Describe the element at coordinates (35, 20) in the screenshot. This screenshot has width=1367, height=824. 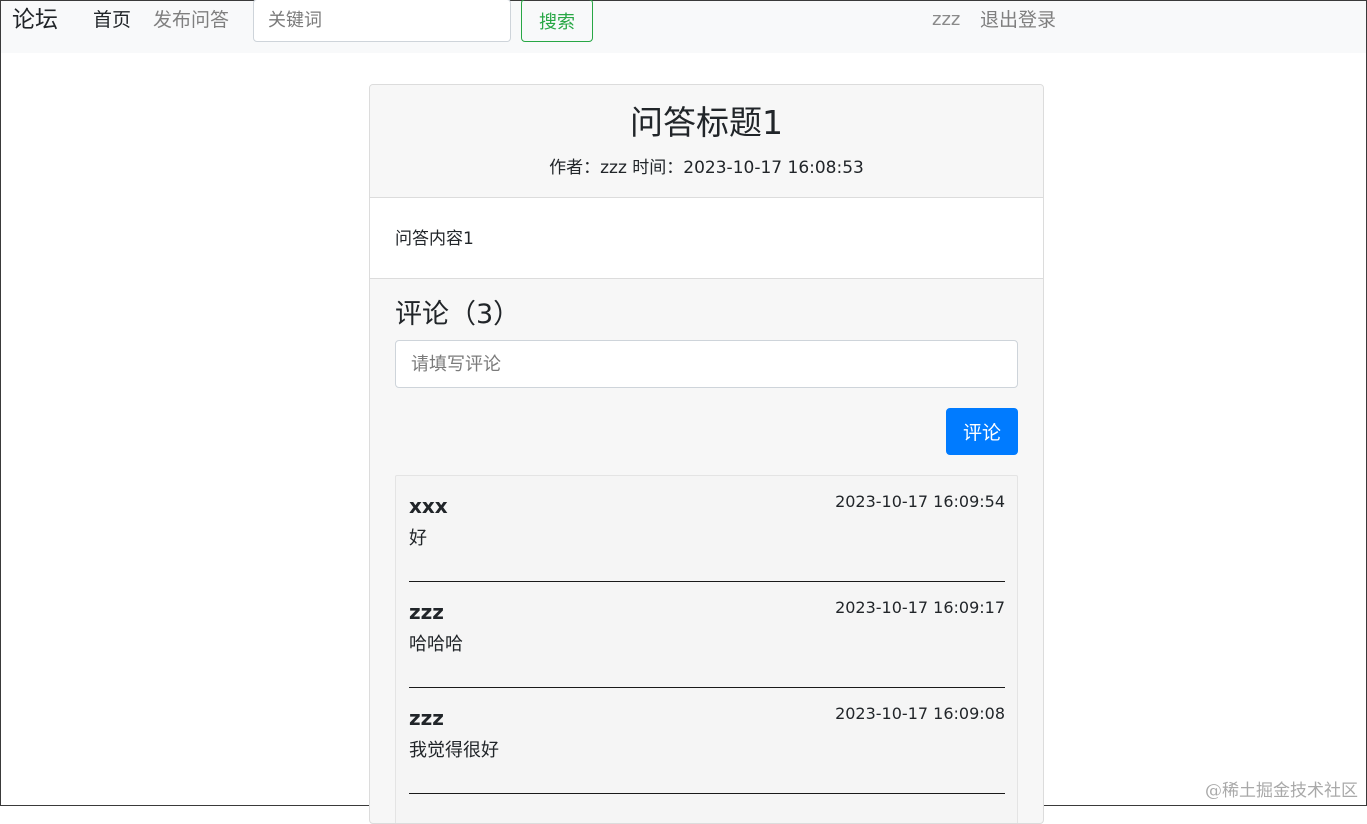
I see `brand-logo: 论坛` at that location.